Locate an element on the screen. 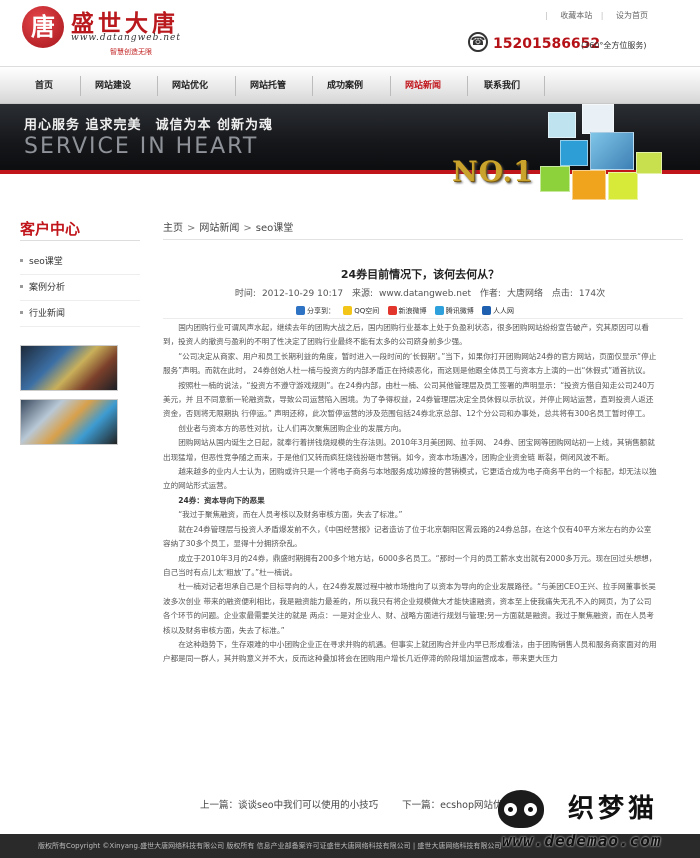 The image size is (700, 858). article-paragraph: 24券：资本导向下的恶果 is located at coordinates (221, 500).